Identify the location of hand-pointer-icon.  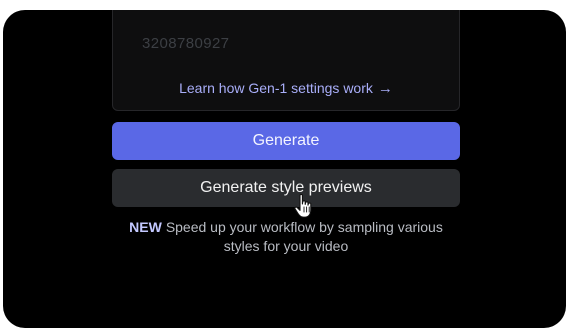
(303, 205).